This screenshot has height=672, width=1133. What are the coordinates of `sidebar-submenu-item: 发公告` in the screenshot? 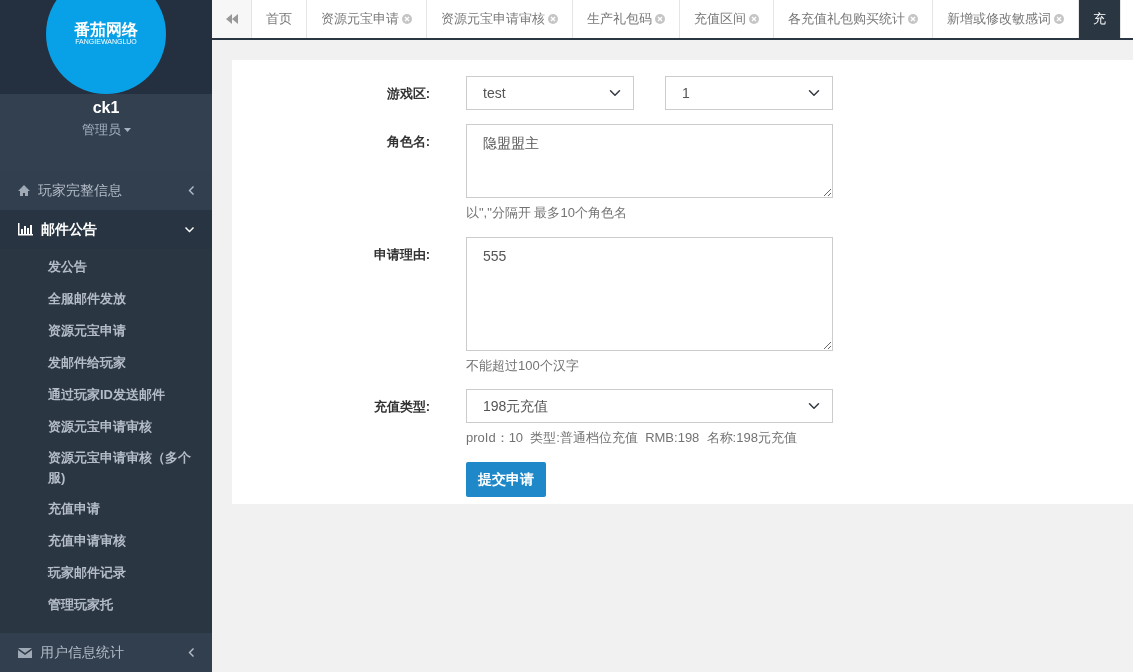 It's located at (106, 267).